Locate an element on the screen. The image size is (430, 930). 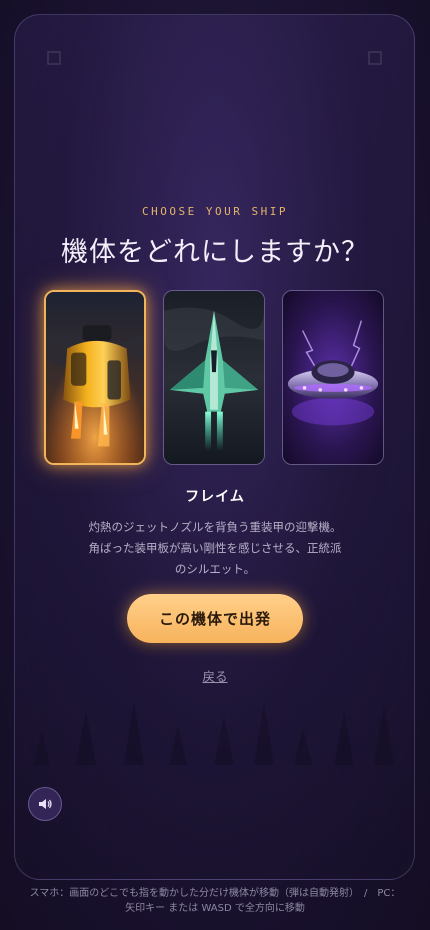
help-line: スマホ：画面のどこでも指を動かした分だけ機体が移動（弾は自動発射） / PC： is located at coordinates (215, 893).